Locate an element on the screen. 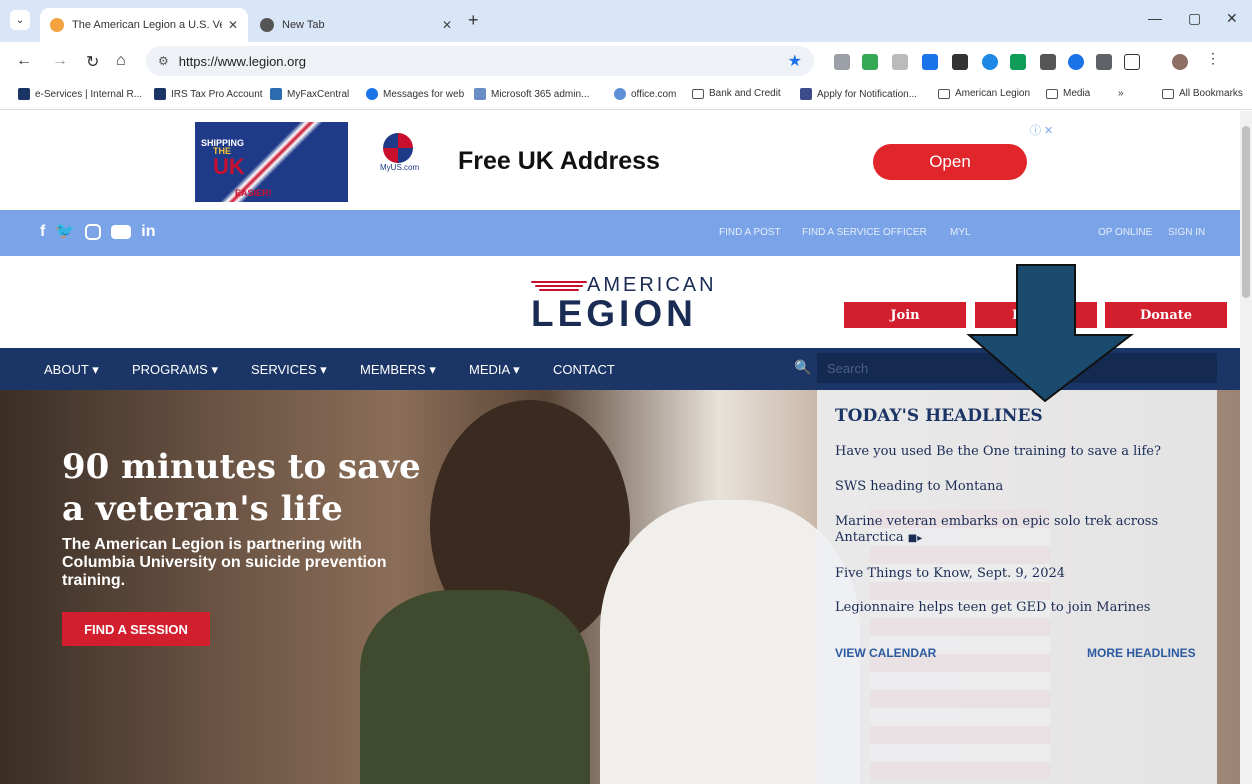 This screenshot has width=1252, height=784. mylegion-link: MYL is located at coordinates (960, 232).